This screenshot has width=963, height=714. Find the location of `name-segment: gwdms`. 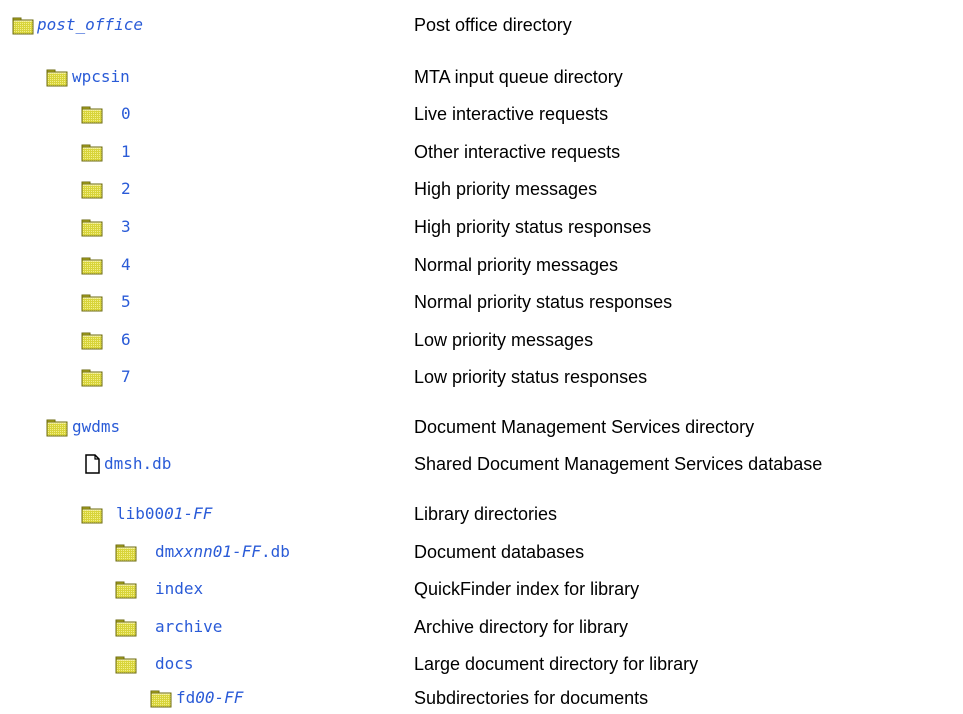

name-segment: gwdms is located at coordinates (96, 426).